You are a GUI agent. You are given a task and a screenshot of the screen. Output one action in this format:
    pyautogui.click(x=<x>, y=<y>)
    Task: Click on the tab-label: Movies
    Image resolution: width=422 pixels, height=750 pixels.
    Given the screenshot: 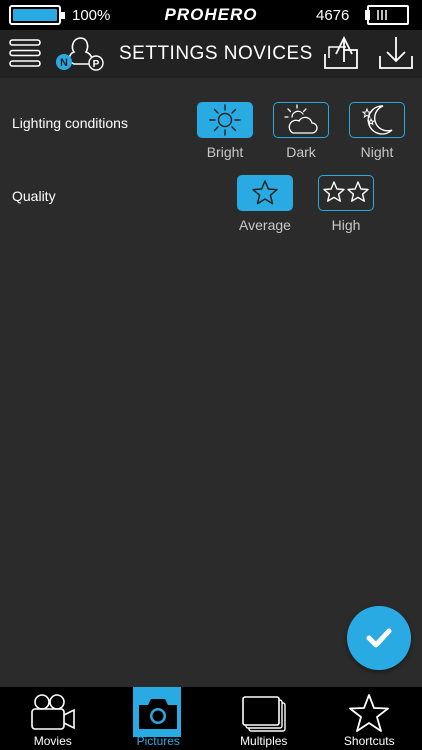 What is the action you would take?
    pyautogui.click(x=52, y=741)
    